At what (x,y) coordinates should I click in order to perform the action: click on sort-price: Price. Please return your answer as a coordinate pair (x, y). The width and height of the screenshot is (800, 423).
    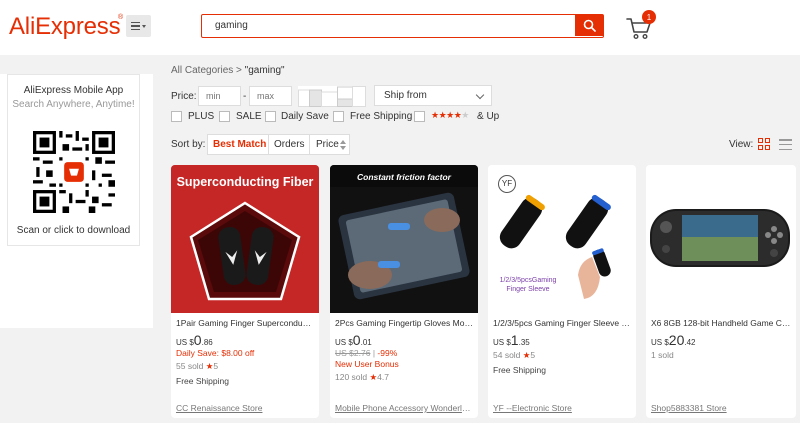
    Looking at the image, I should click on (327, 144).